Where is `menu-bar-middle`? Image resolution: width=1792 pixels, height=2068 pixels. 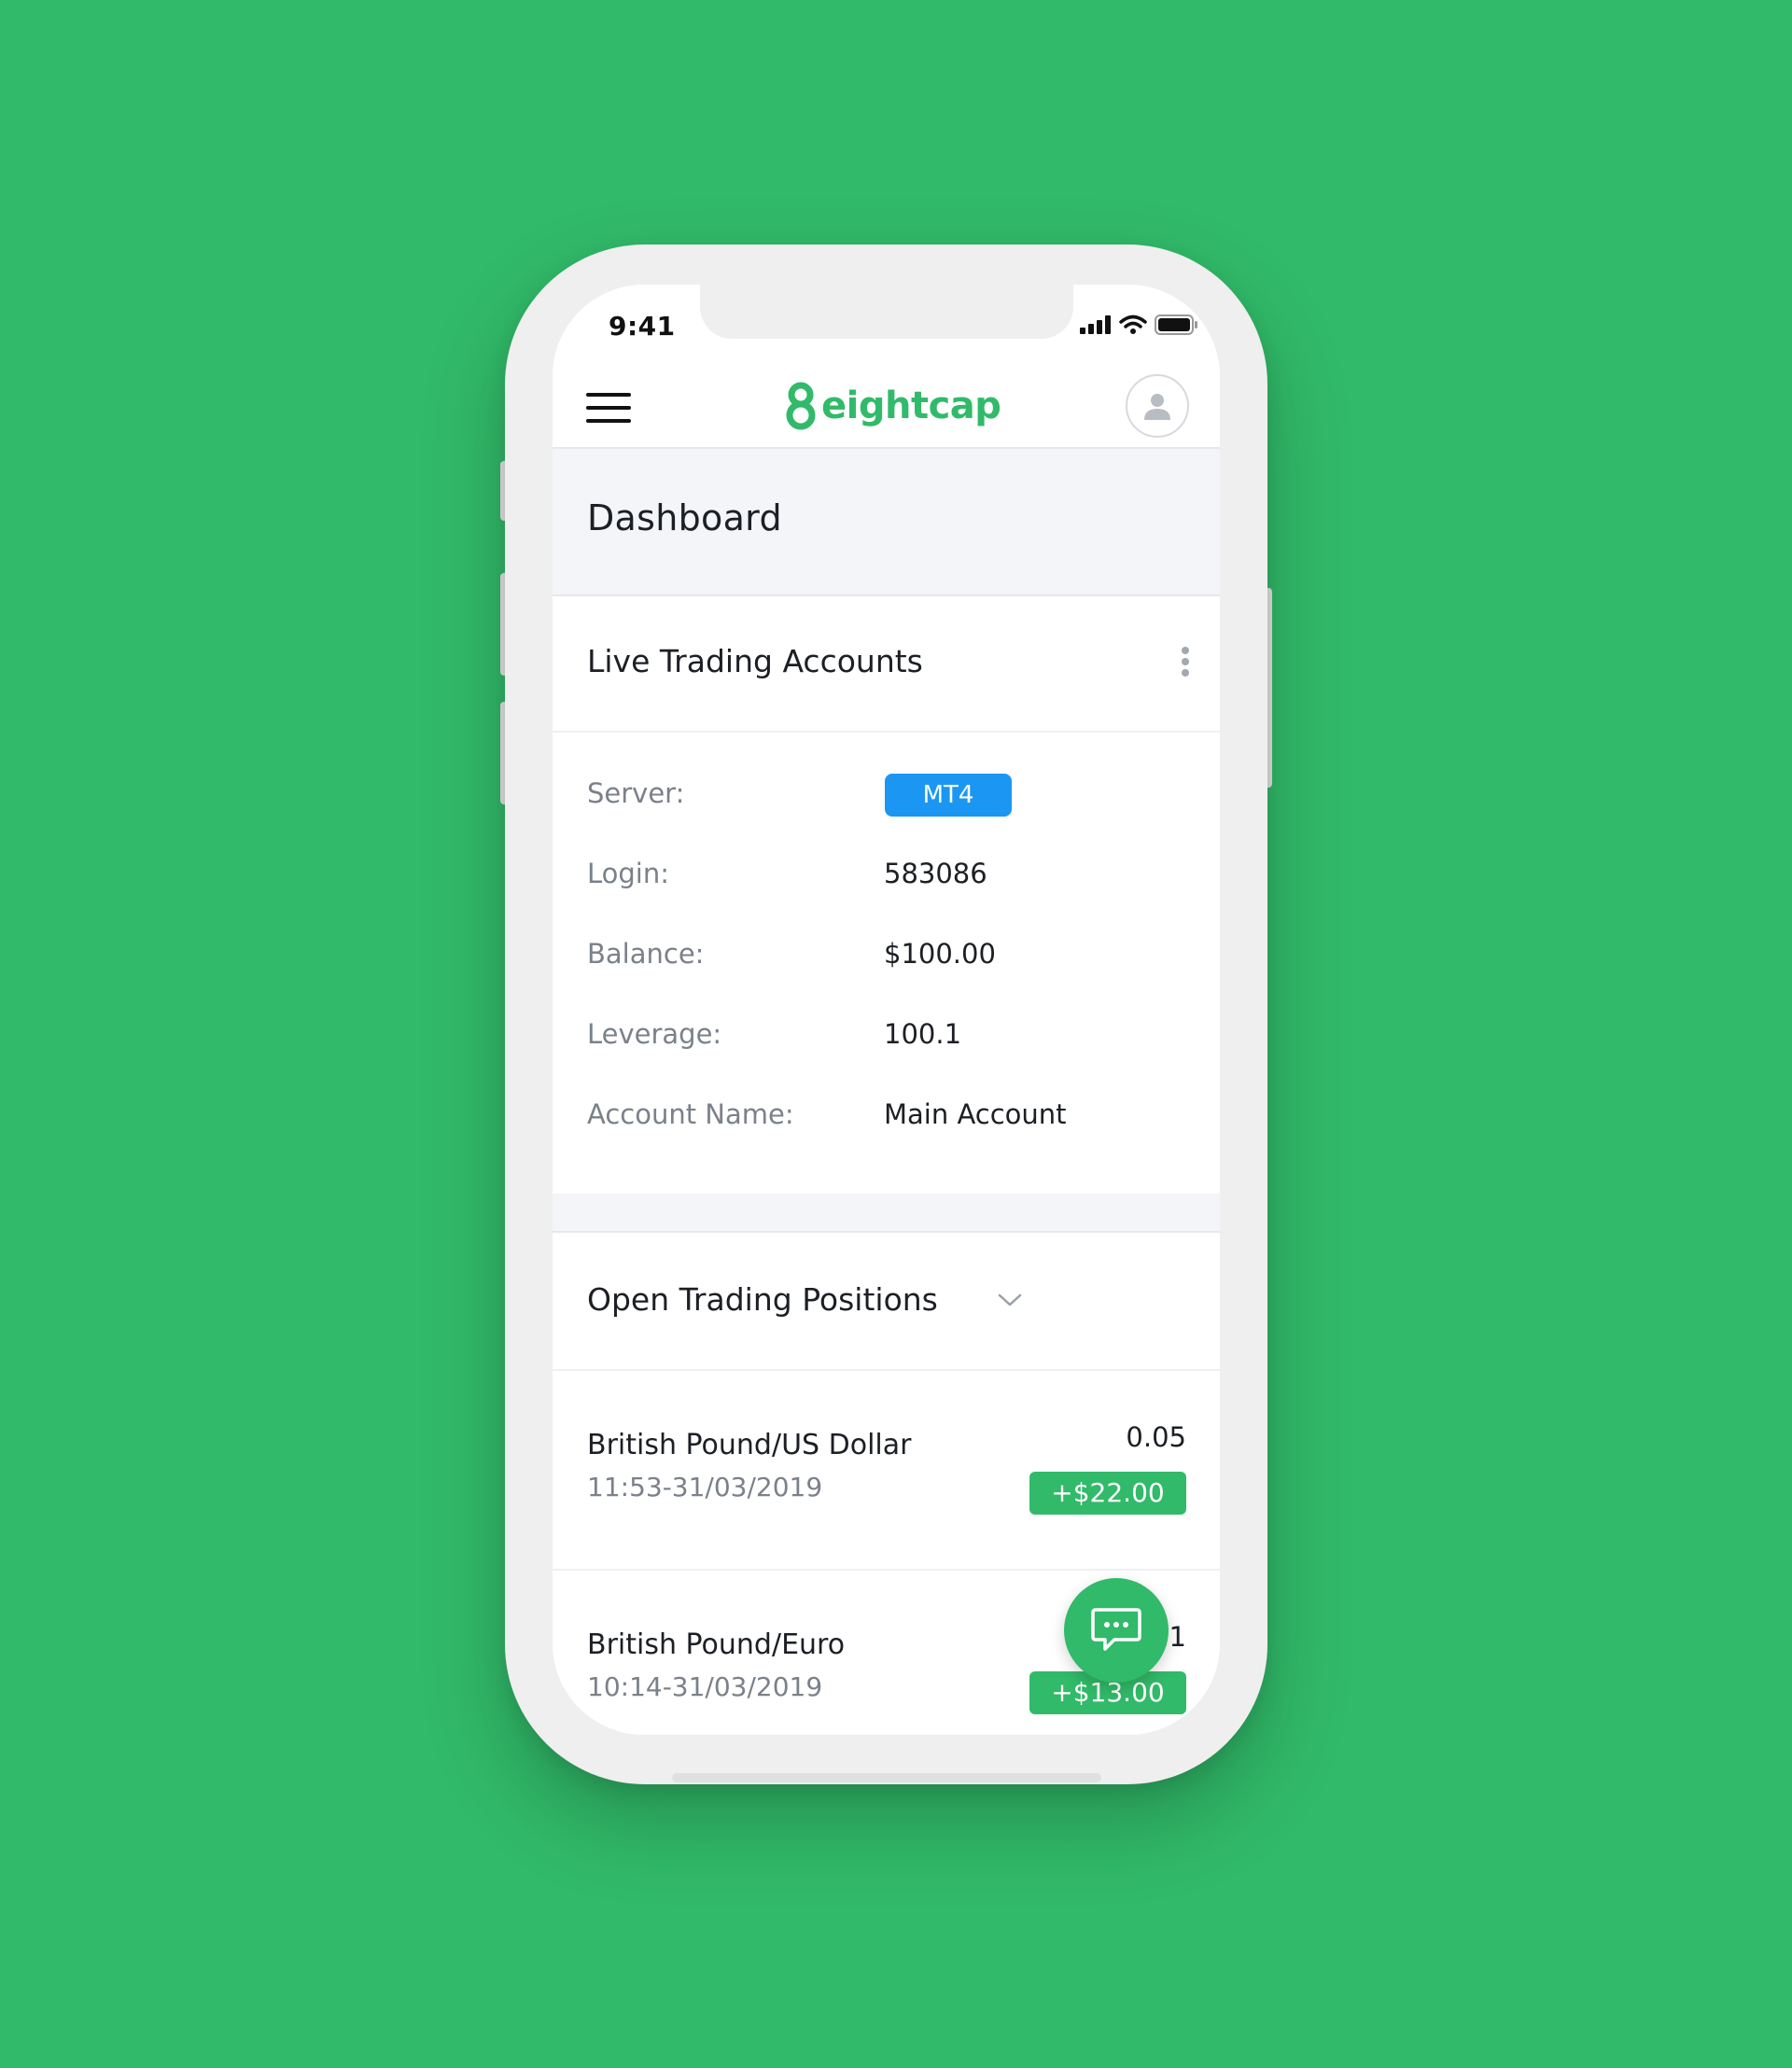
menu-bar-middle is located at coordinates (608, 408).